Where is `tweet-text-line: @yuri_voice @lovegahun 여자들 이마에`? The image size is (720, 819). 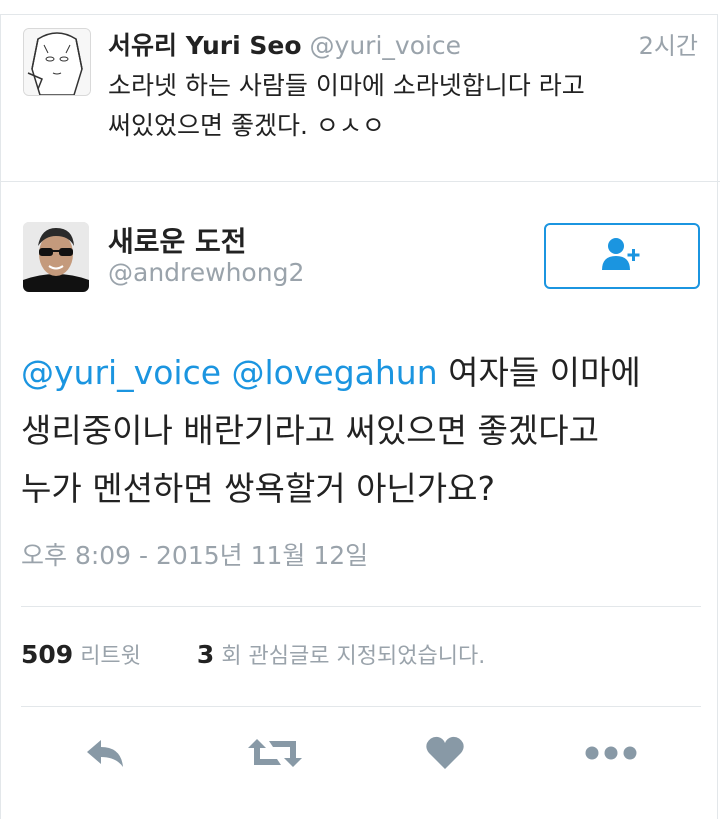 tweet-text-line: @yuri_voice @lovegahun 여자들 이마에 is located at coordinates (361, 373).